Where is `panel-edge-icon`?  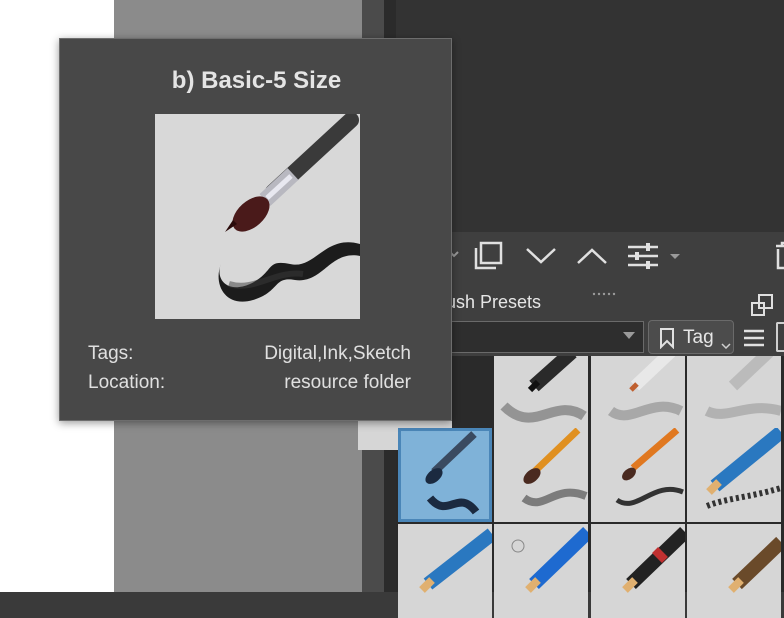 panel-edge-icon is located at coordinates (780, 337).